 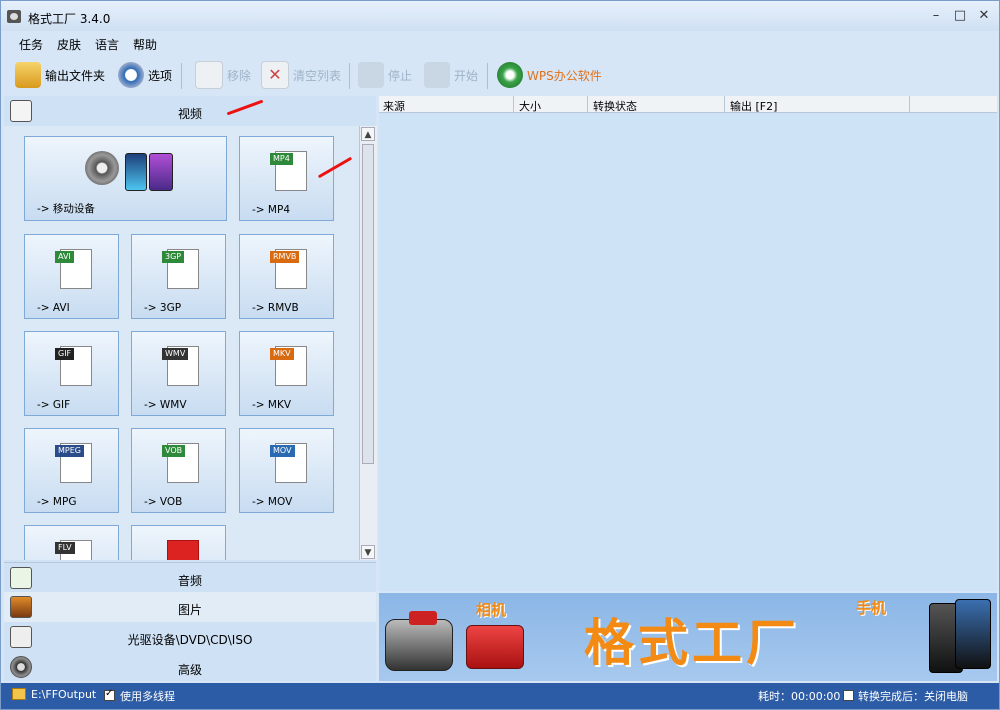 I want to click on camcorder-lens-icon, so click(x=423, y=618).